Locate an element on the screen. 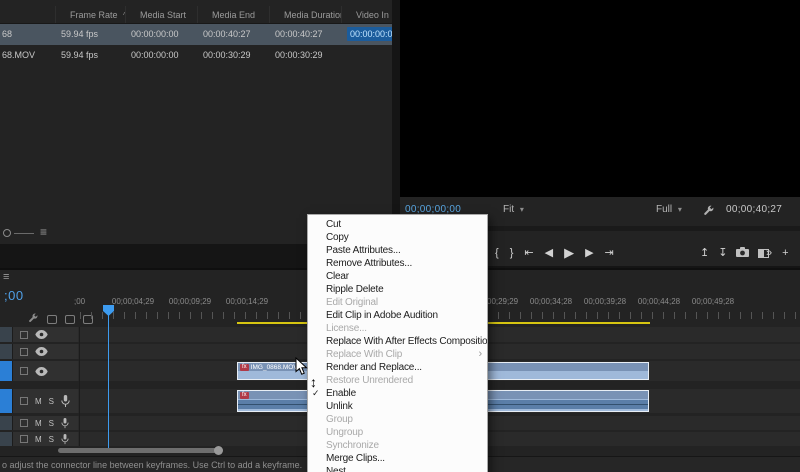  resize-vertical-cursor-icon: ↕ is located at coordinates (313, 382).